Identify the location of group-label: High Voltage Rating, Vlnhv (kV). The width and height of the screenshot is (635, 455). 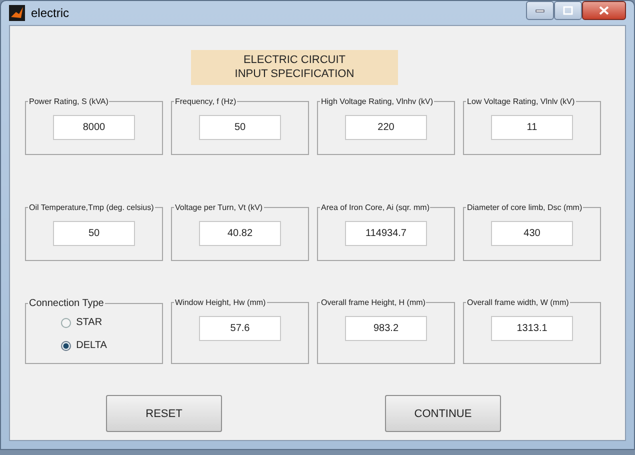
(377, 101).